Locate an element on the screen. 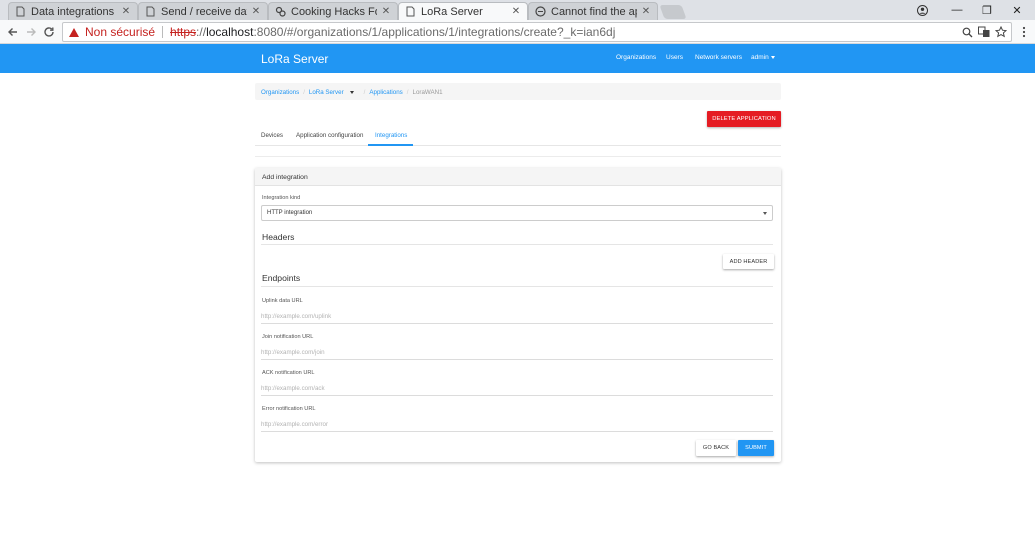 The height and width of the screenshot is (555, 1035). tab-application-configuration: Application configuration is located at coordinates (329, 135).